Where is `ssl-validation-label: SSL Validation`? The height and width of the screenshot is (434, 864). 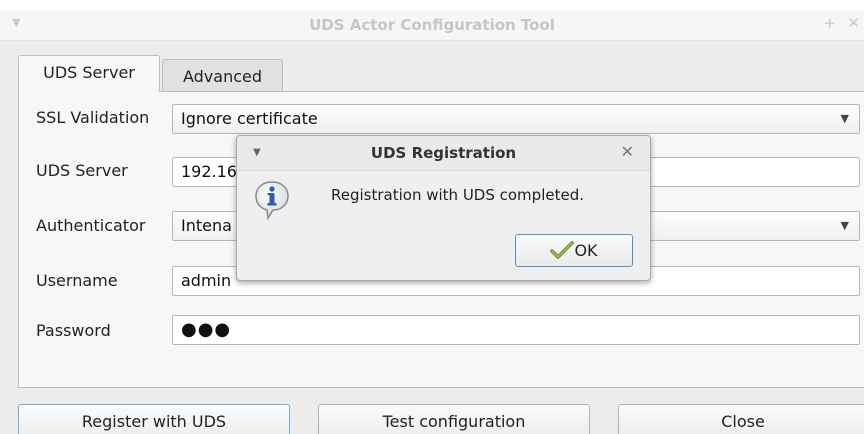 ssl-validation-label: SSL Validation is located at coordinates (93, 117).